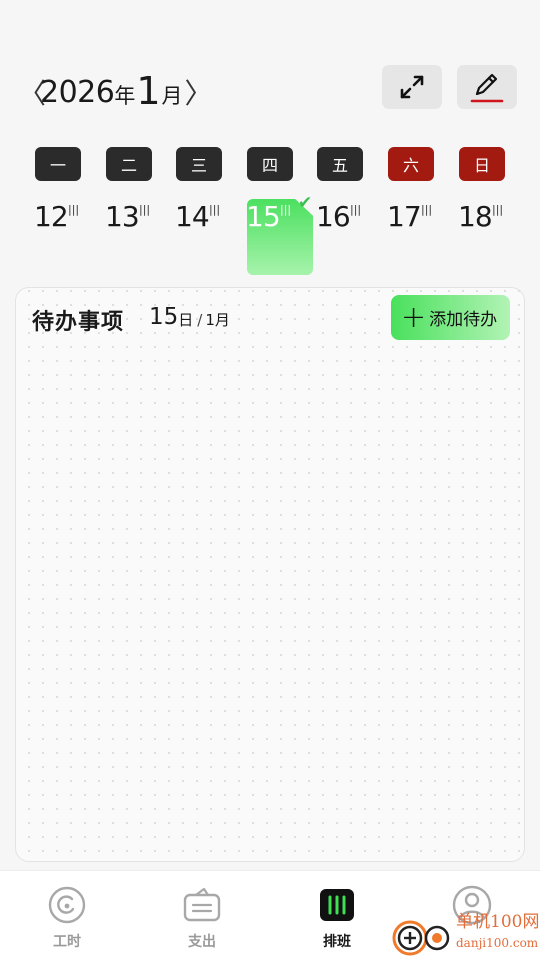 The height and width of the screenshot is (960, 540). Describe the element at coordinates (482, 238) in the screenshot. I see `date-cell: 18 |||` at that location.